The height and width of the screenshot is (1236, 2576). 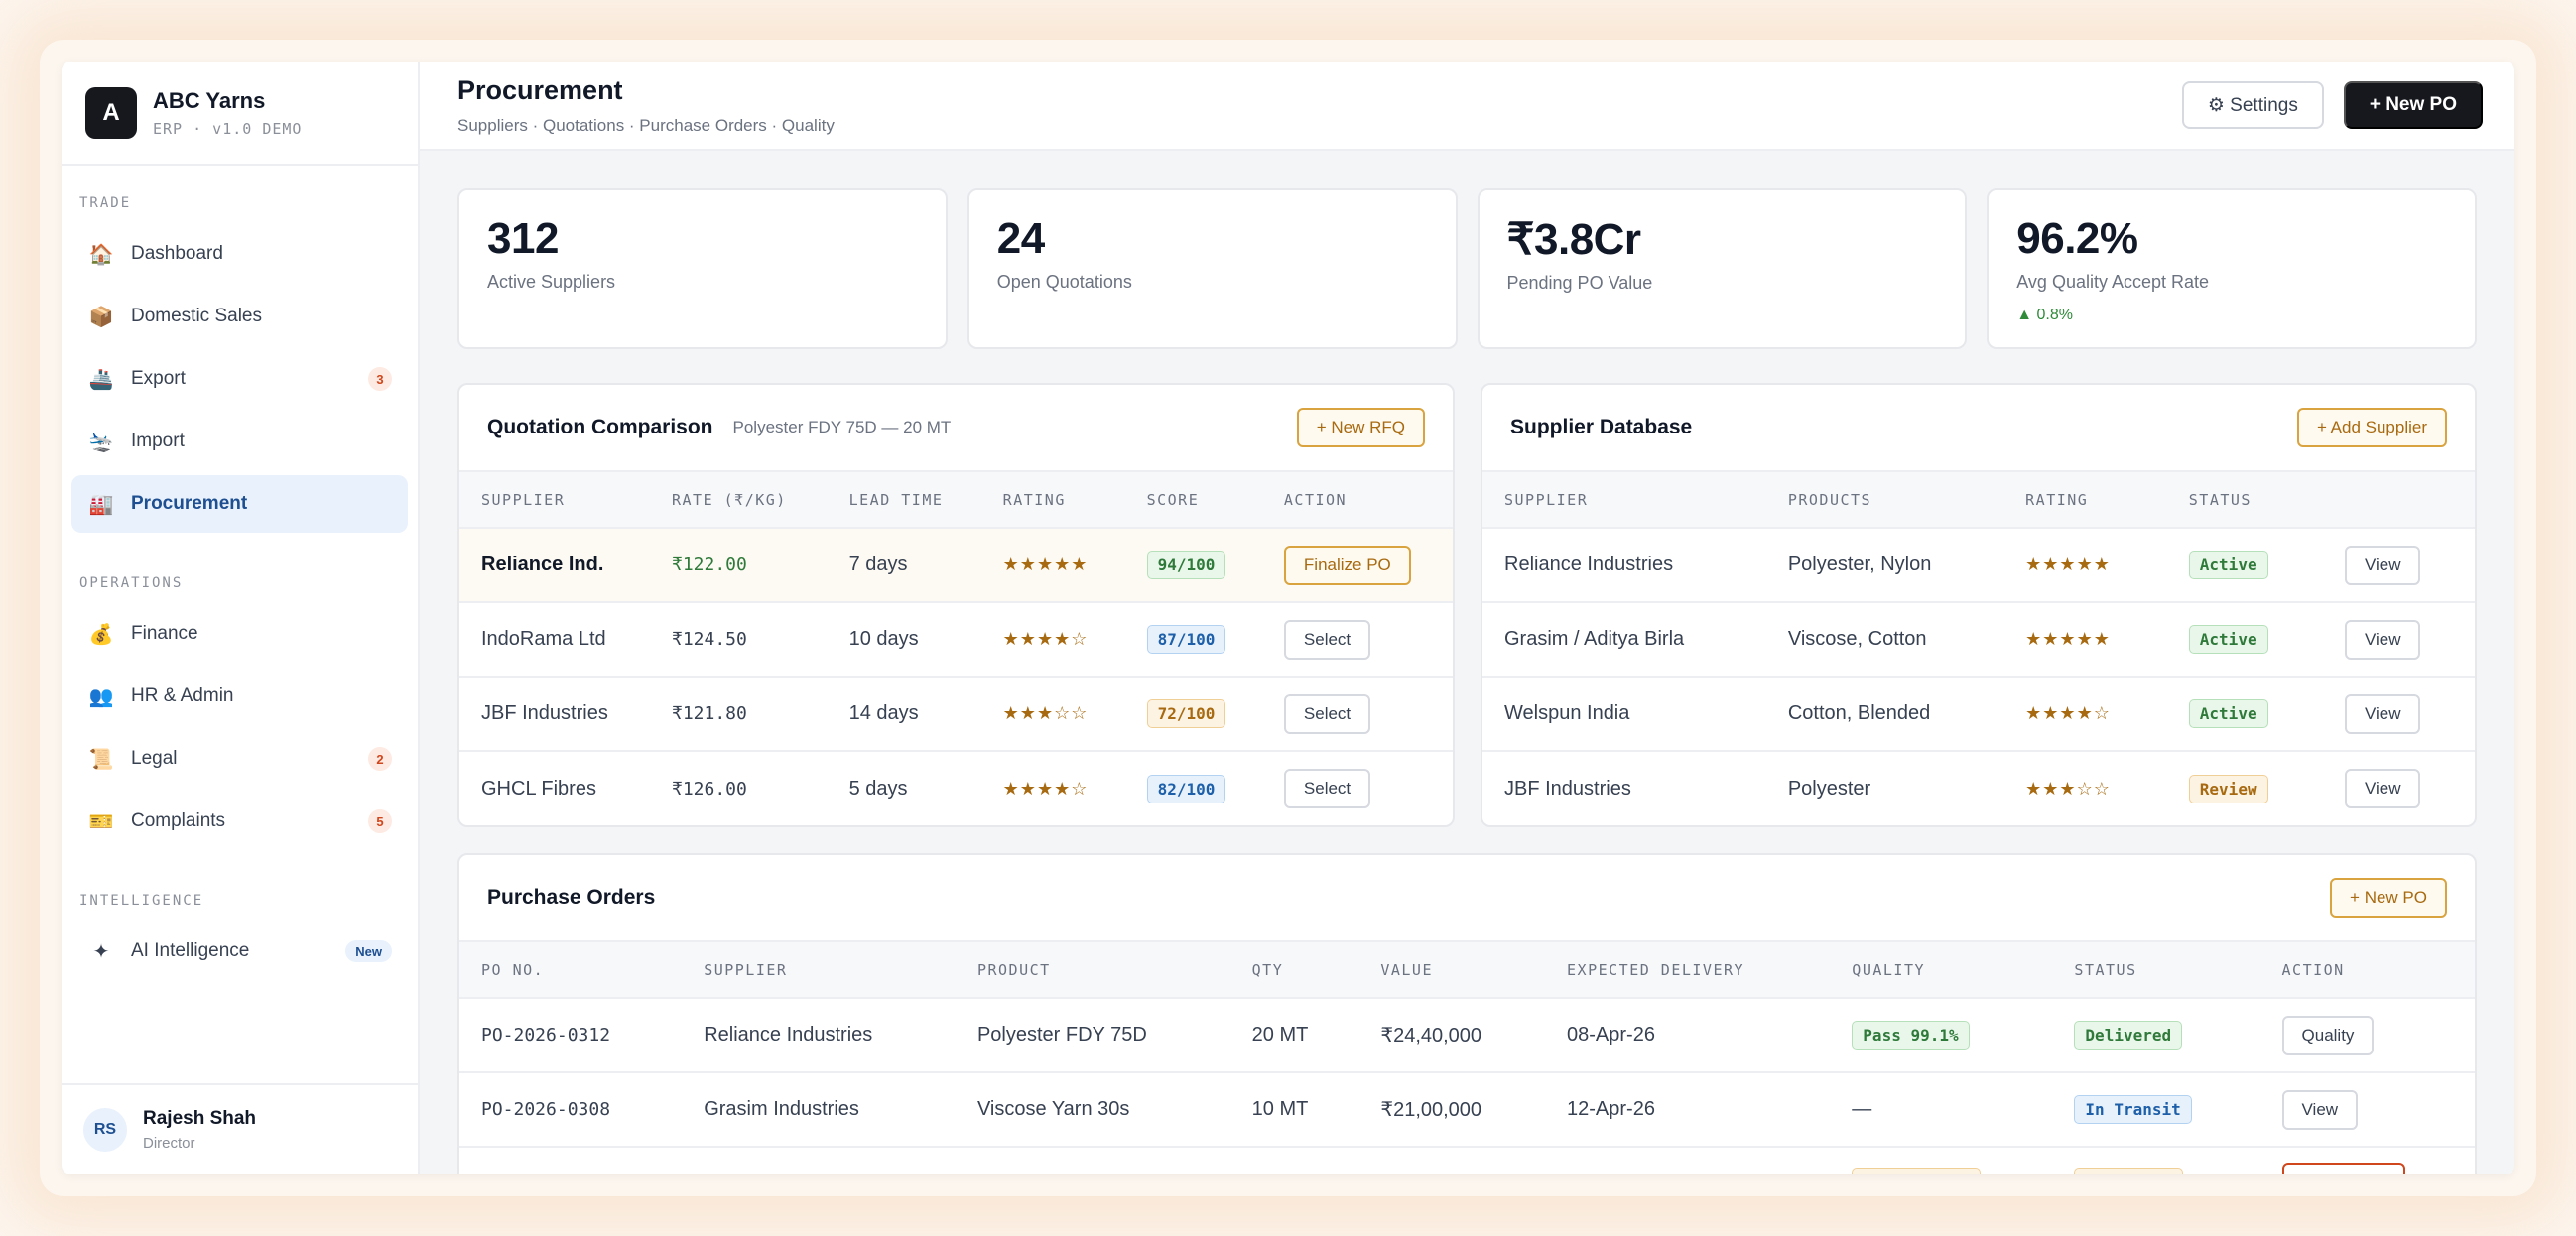 I want to click on supplier-name: GHCL Fibres, so click(x=539, y=788).